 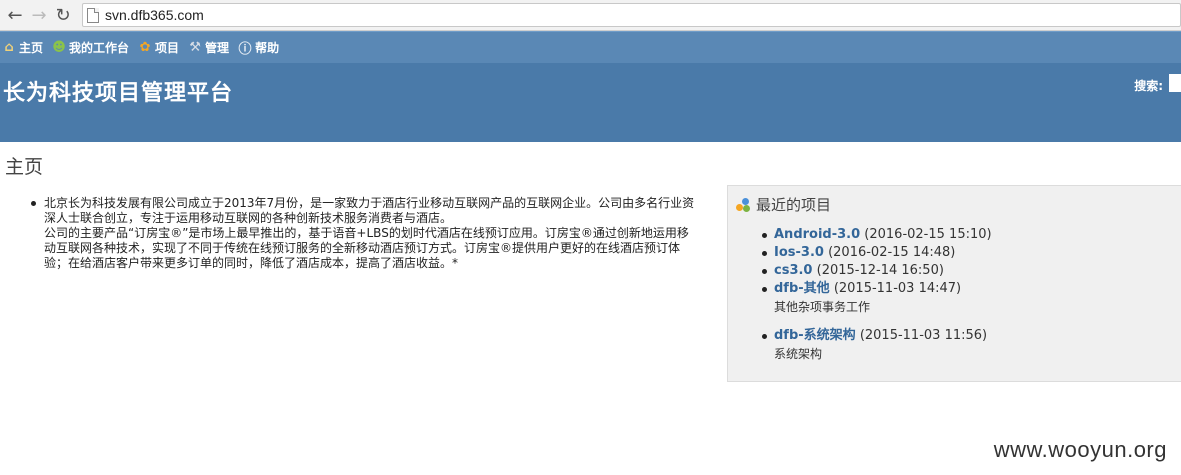 I want to click on menu-item-projects: ✿ 项目, so click(x=158, y=47).